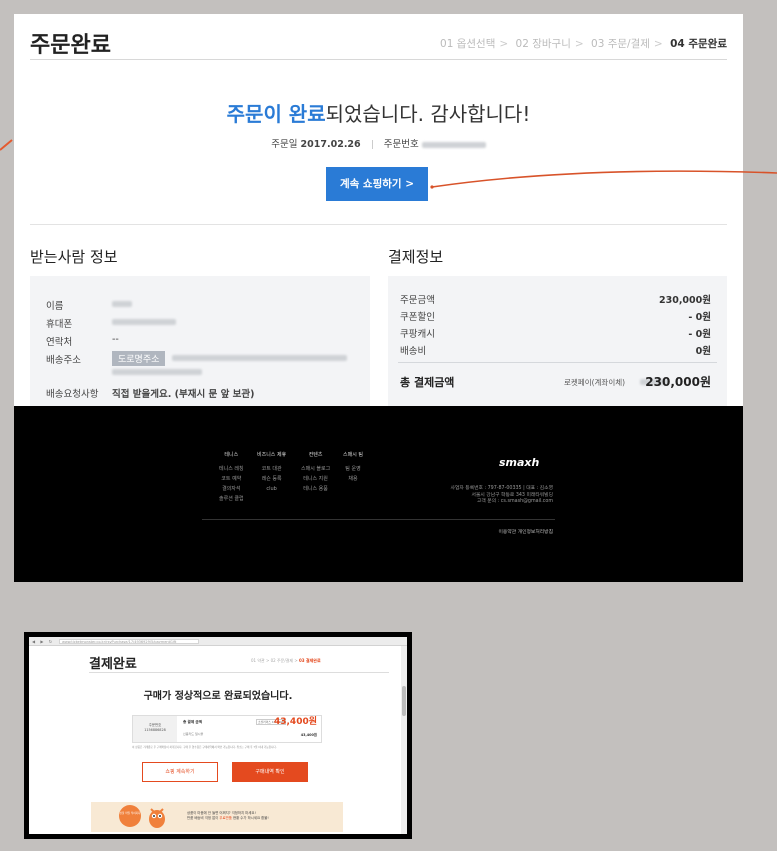 The height and width of the screenshot is (851, 777). What do you see at coordinates (404, 740) in the screenshot?
I see `scrollbar` at bounding box center [404, 740].